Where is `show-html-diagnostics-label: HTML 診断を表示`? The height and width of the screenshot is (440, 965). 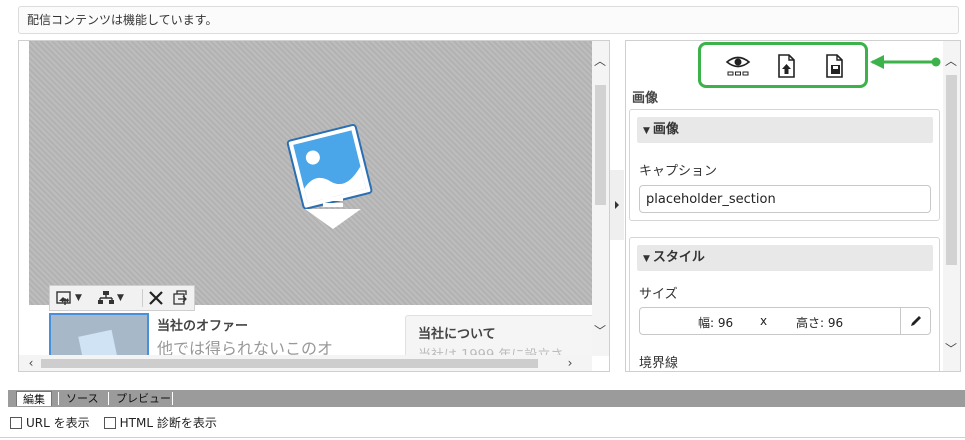
show-html-diagnostics-label: HTML 診断を表示 is located at coordinates (168, 422).